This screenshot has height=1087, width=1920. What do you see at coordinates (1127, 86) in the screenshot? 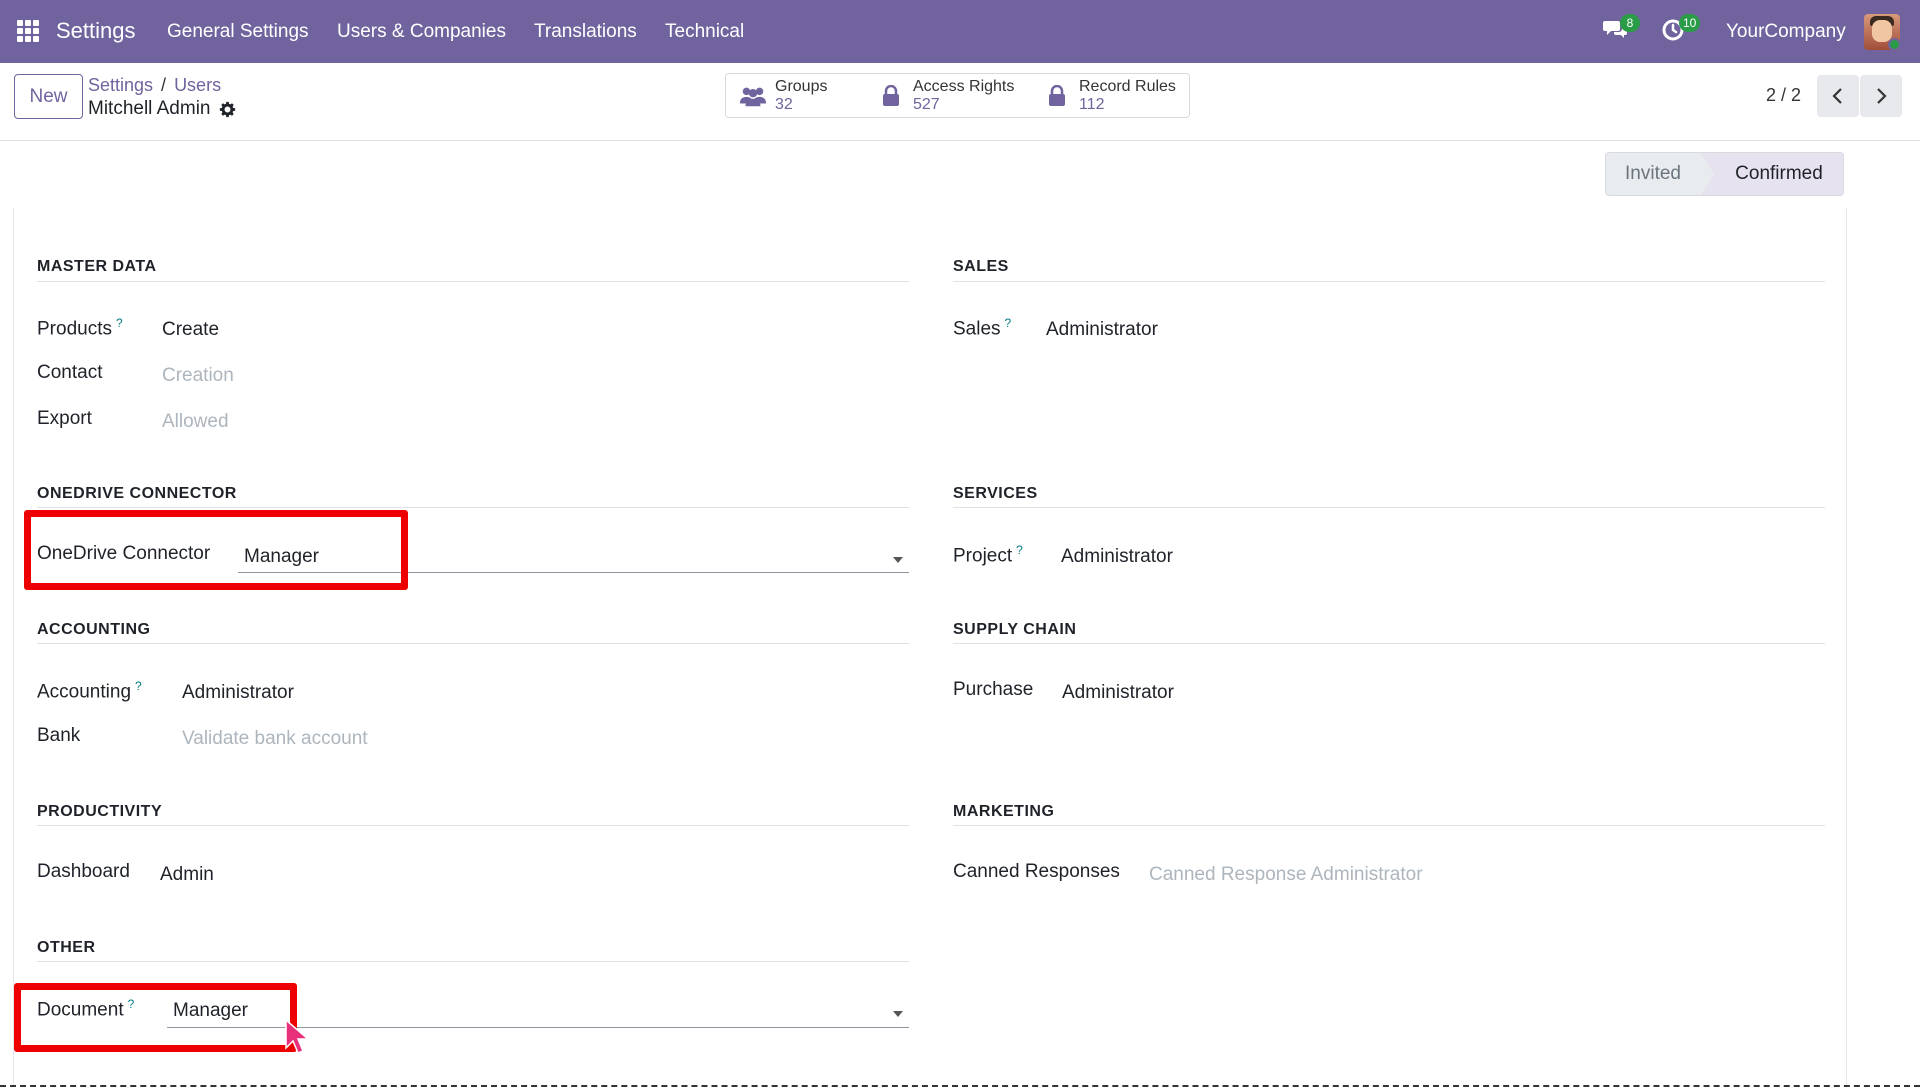
I see `record-rules-label: Record Rules` at bounding box center [1127, 86].